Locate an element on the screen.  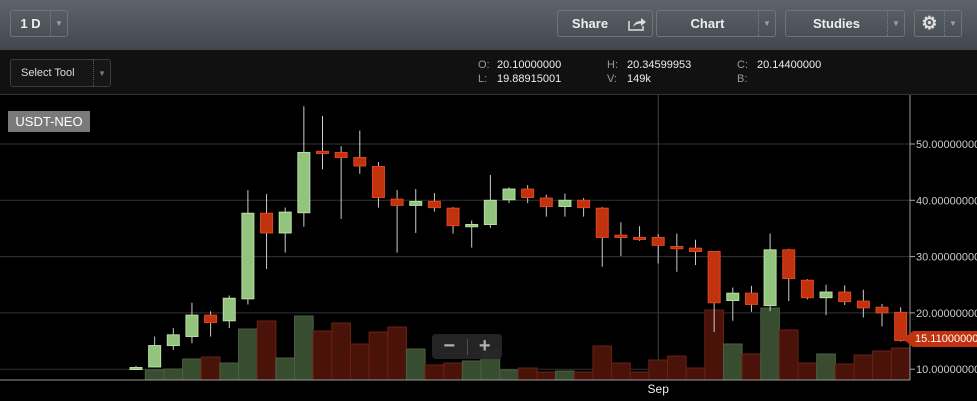
studies-dropdown: Studies ▼ is located at coordinates (845, 23).